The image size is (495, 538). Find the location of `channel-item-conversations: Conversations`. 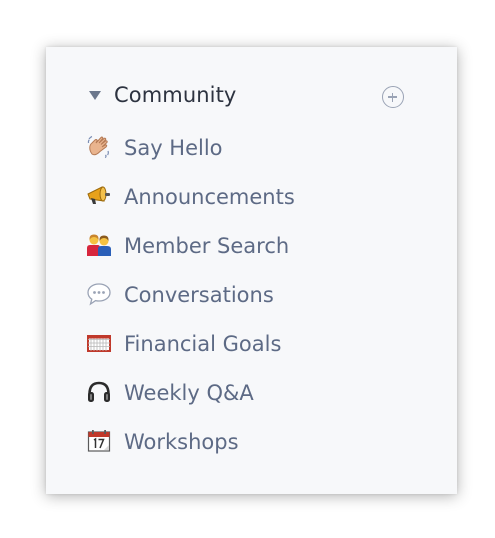

channel-item-conversations: Conversations is located at coordinates (252, 294).